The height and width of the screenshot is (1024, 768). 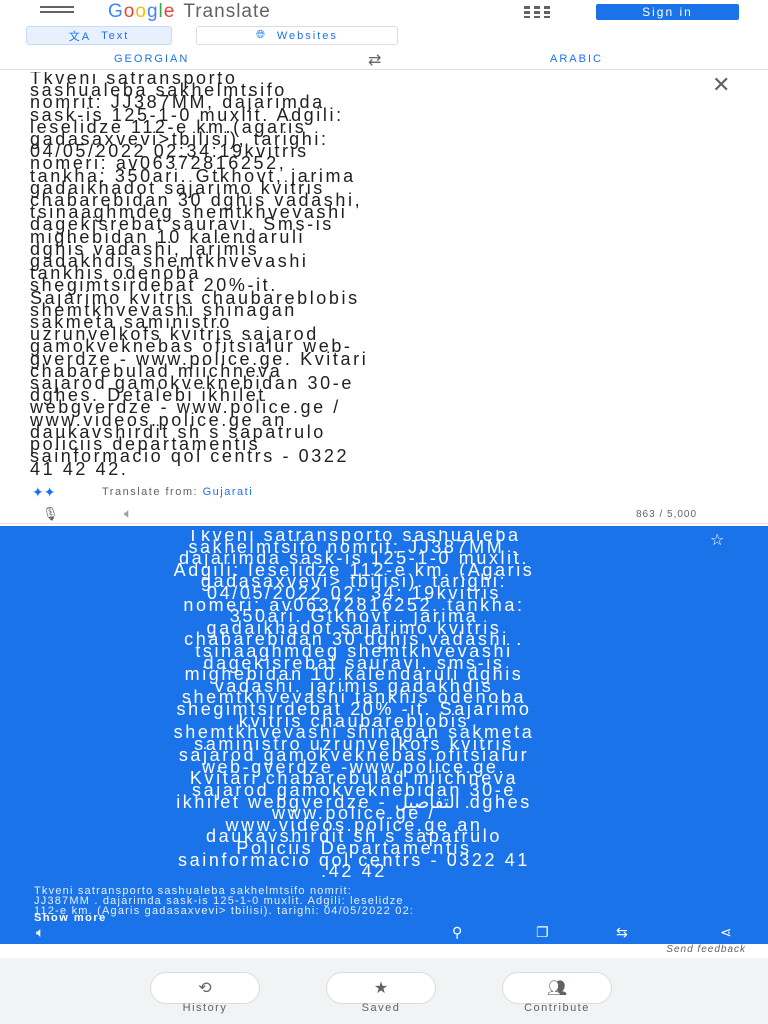 I want to click on saved-label: Saved, so click(x=381, y=1008).